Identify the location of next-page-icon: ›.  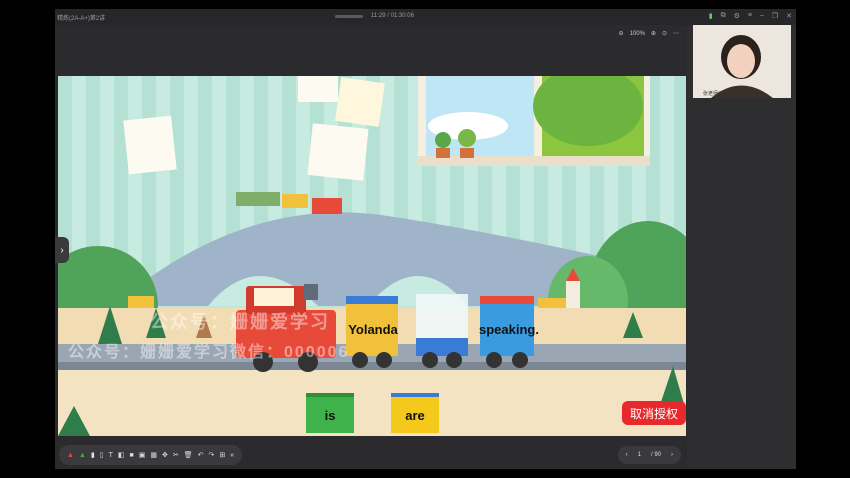
(672, 455).